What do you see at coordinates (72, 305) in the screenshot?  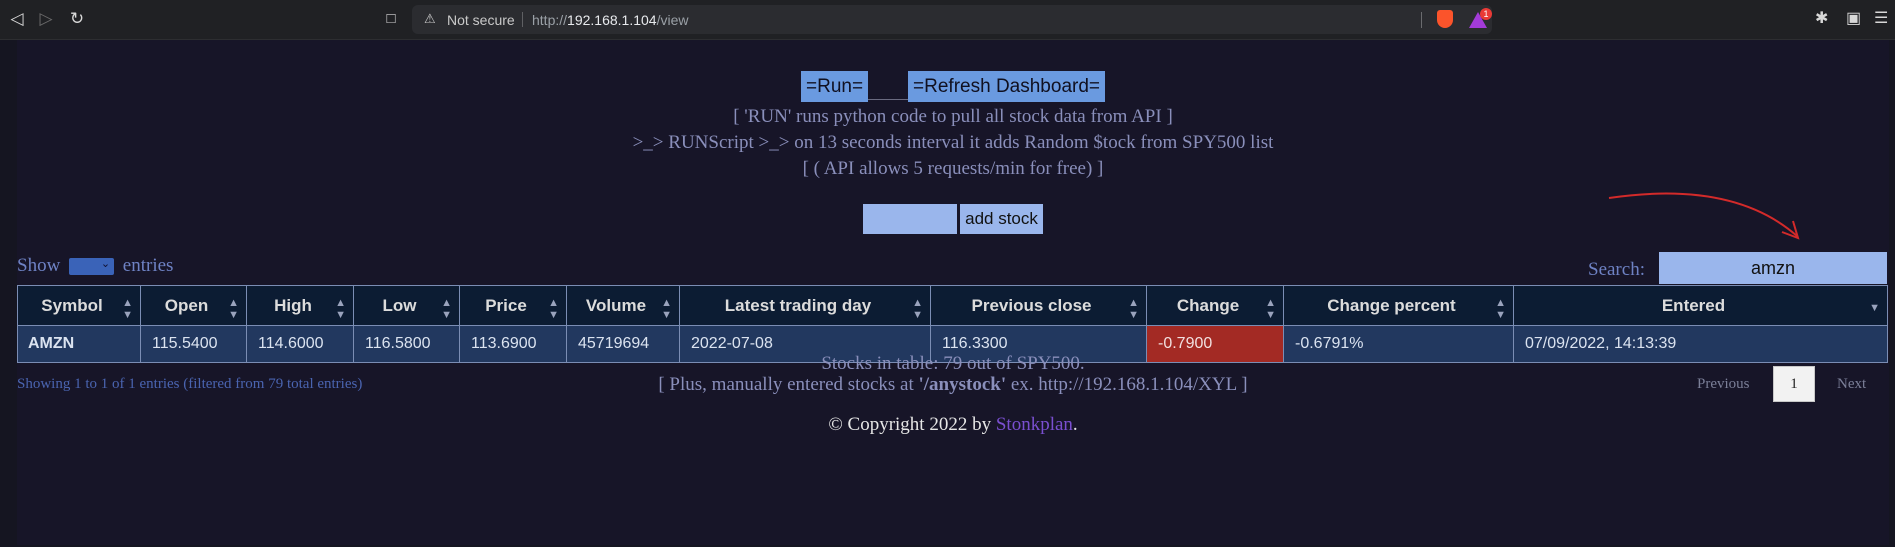 I see `column-header-label: Symbol` at bounding box center [72, 305].